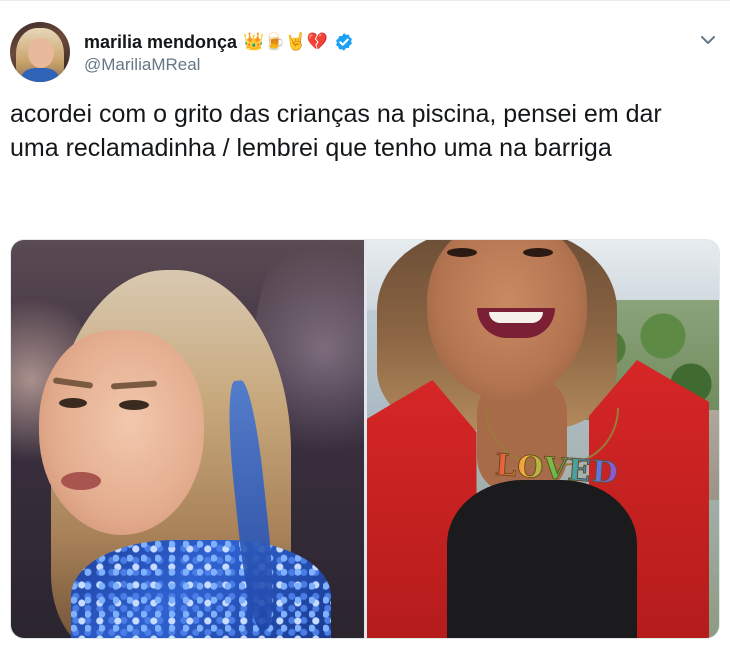 This screenshot has height=665, width=730. What do you see at coordinates (708, 40) in the screenshot?
I see `chevron-down-icon` at bounding box center [708, 40].